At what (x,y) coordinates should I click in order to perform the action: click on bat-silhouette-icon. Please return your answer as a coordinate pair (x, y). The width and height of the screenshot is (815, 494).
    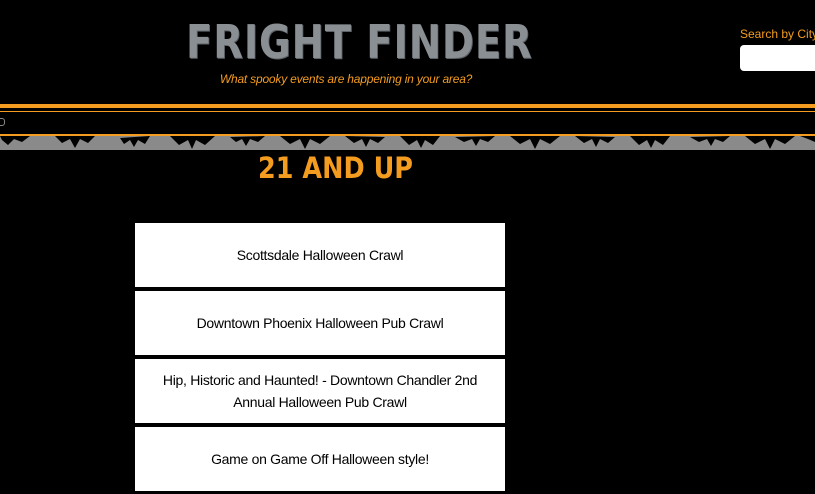
    Looking at the image, I should click on (407, 142).